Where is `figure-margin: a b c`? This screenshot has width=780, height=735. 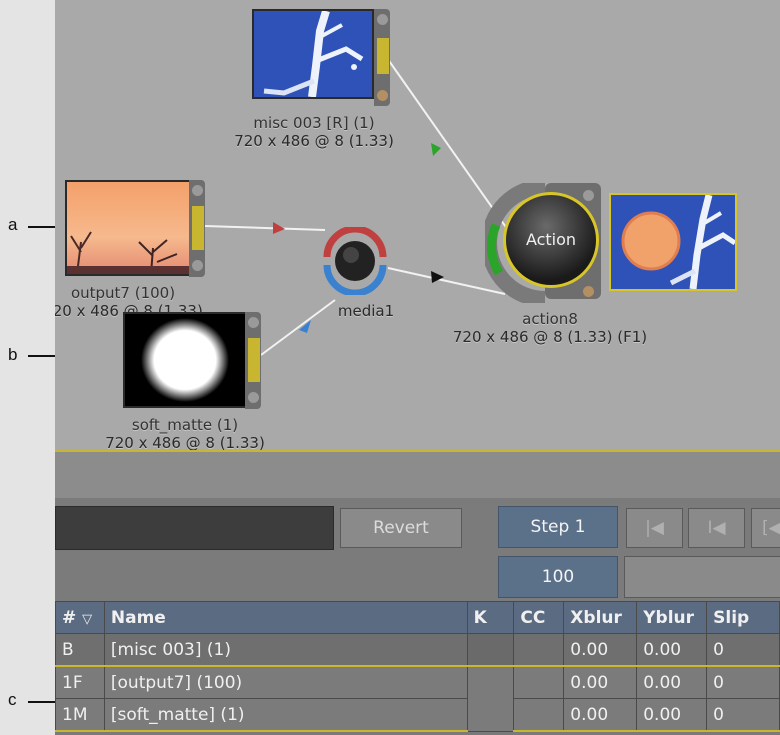
figure-margin: a b c is located at coordinates (27, 367).